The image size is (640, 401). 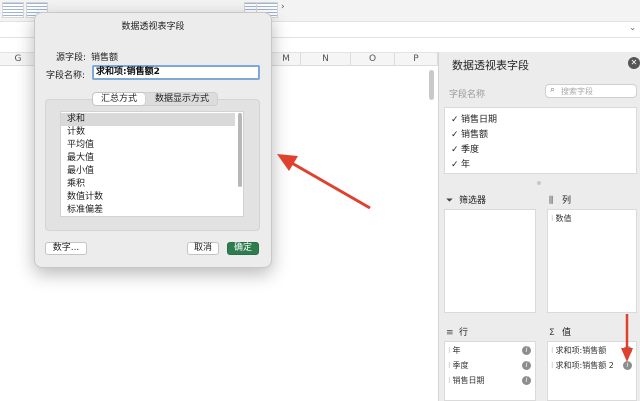 I want to click on summary-function-list: 求和 计数 平均值 最大值 最小值 乘积 数值计数 标准偏差, so click(x=152, y=164).